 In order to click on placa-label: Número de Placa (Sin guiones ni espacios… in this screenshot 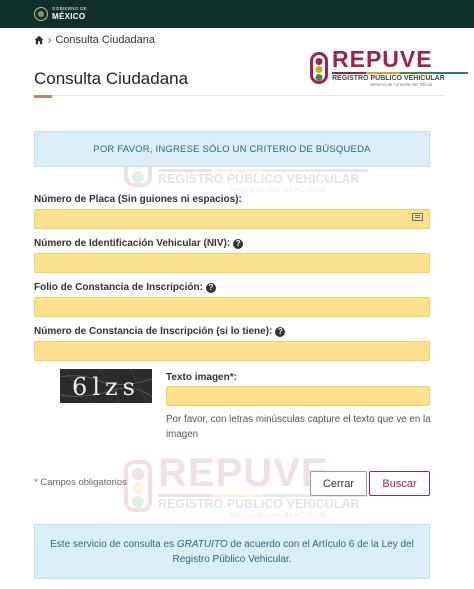, I will do `click(138, 199)`.